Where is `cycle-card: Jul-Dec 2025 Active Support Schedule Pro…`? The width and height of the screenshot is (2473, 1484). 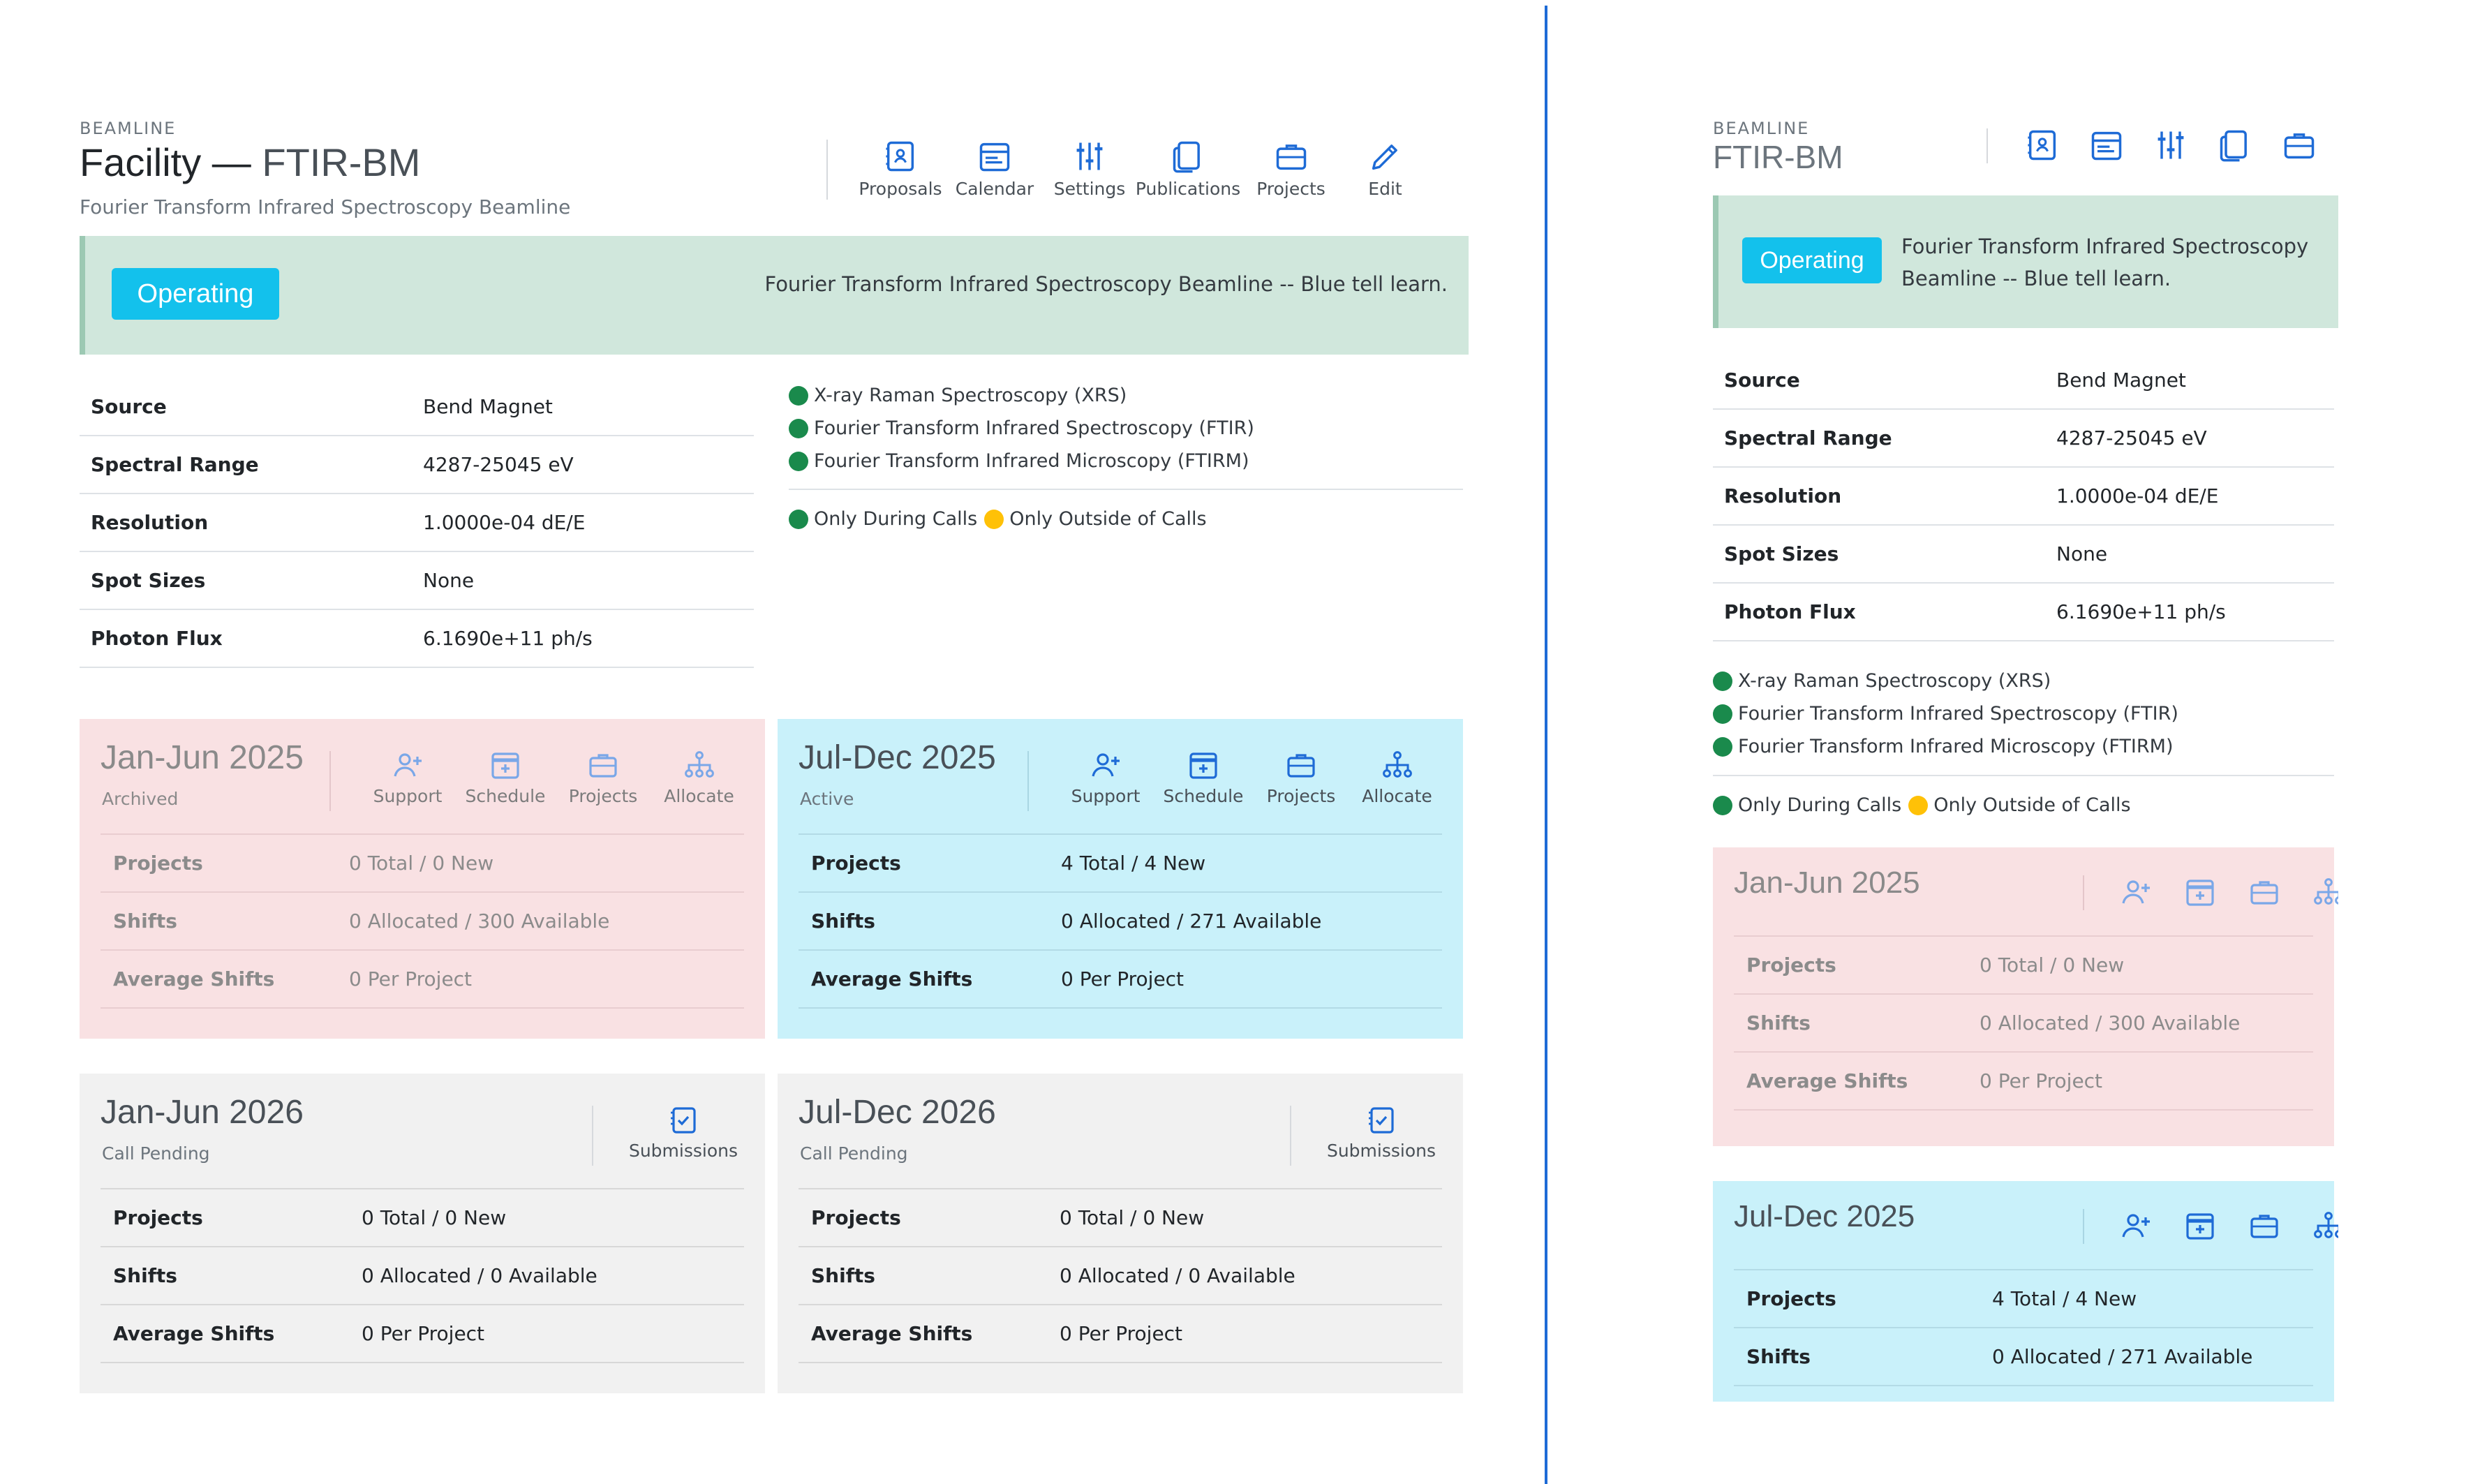 cycle-card: Jul-Dec 2025 Active Support Schedule Pro… is located at coordinates (1120, 879).